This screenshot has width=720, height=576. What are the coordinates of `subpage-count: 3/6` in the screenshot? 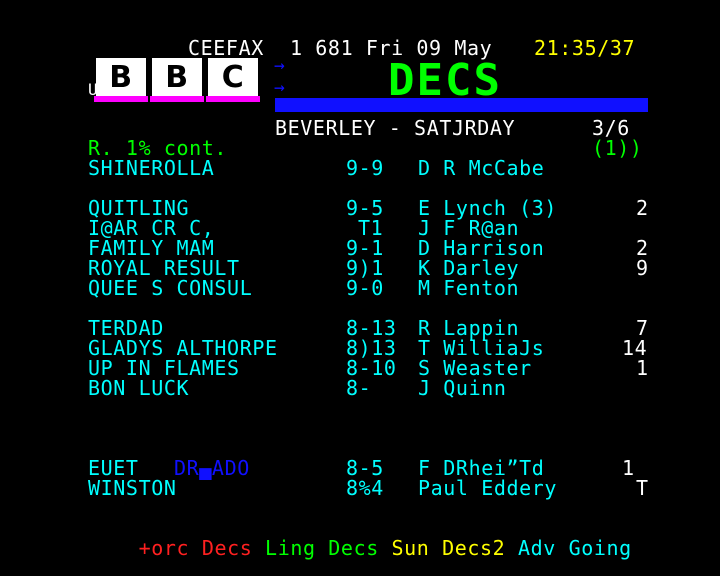 It's located at (611, 128).